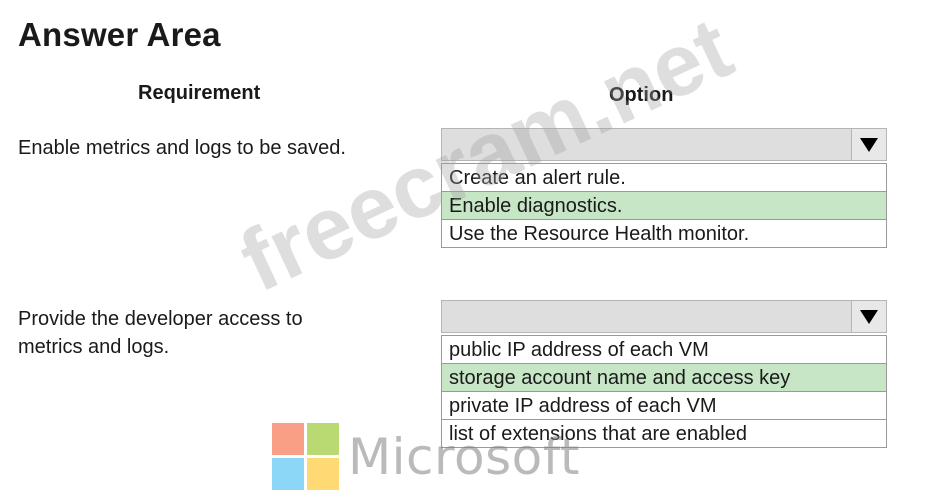 Image resolution: width=927 pixels, height=495 pixels. I want to click on dropdown-1-option-enable-diagnostics: Enable diagnostics., so click(664, 205).